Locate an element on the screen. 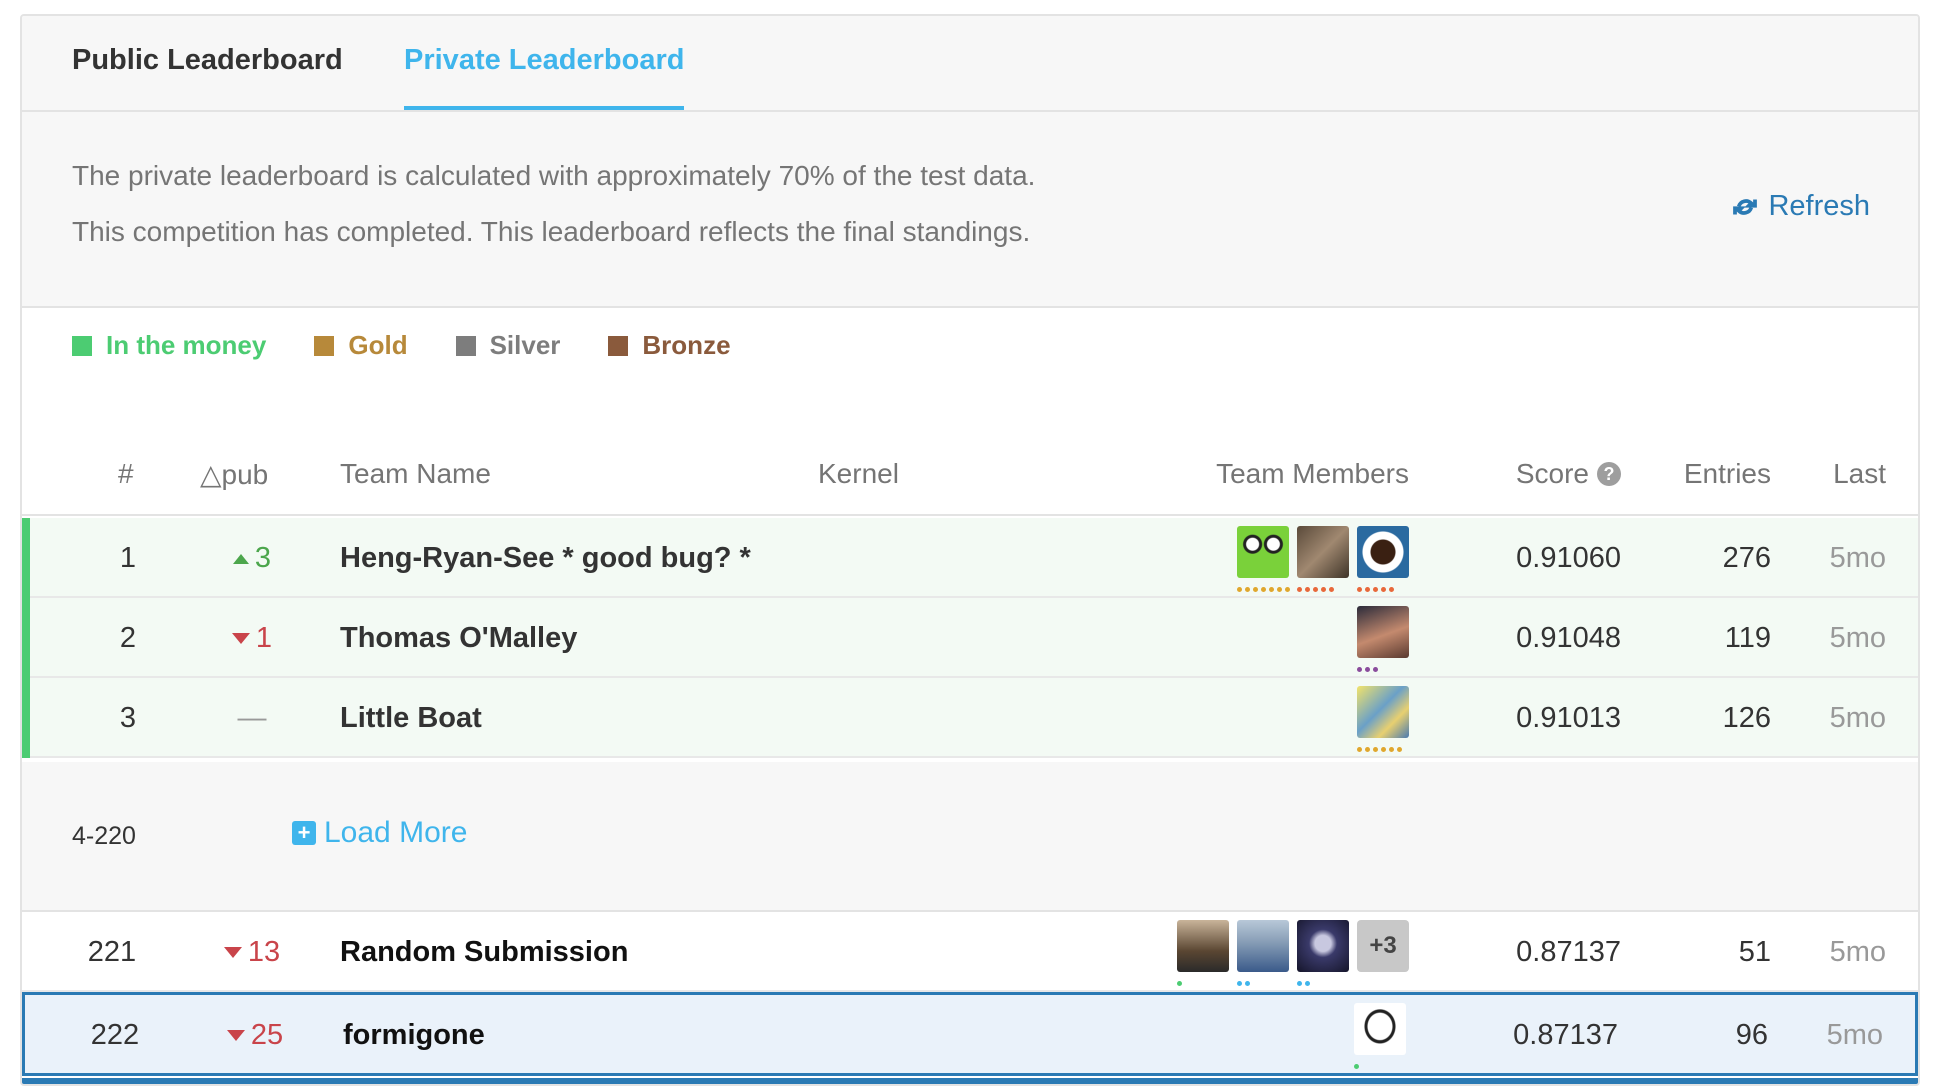 Image resolution: width=1940 pixels, height=1086 pixels. tab-public-leaderboard: Public Leaderboard is located at coordinates (207, 77).